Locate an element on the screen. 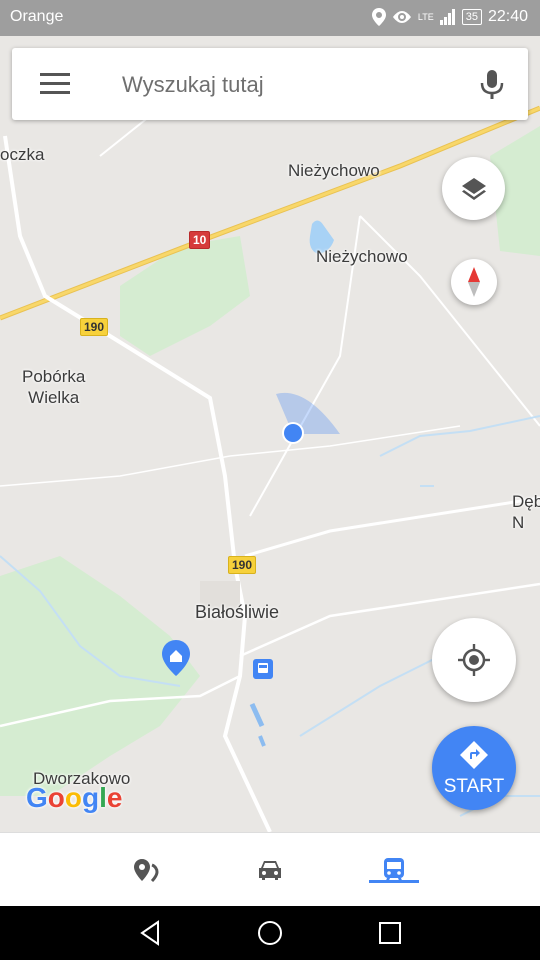  search-input is located at coordinates (282, 85).